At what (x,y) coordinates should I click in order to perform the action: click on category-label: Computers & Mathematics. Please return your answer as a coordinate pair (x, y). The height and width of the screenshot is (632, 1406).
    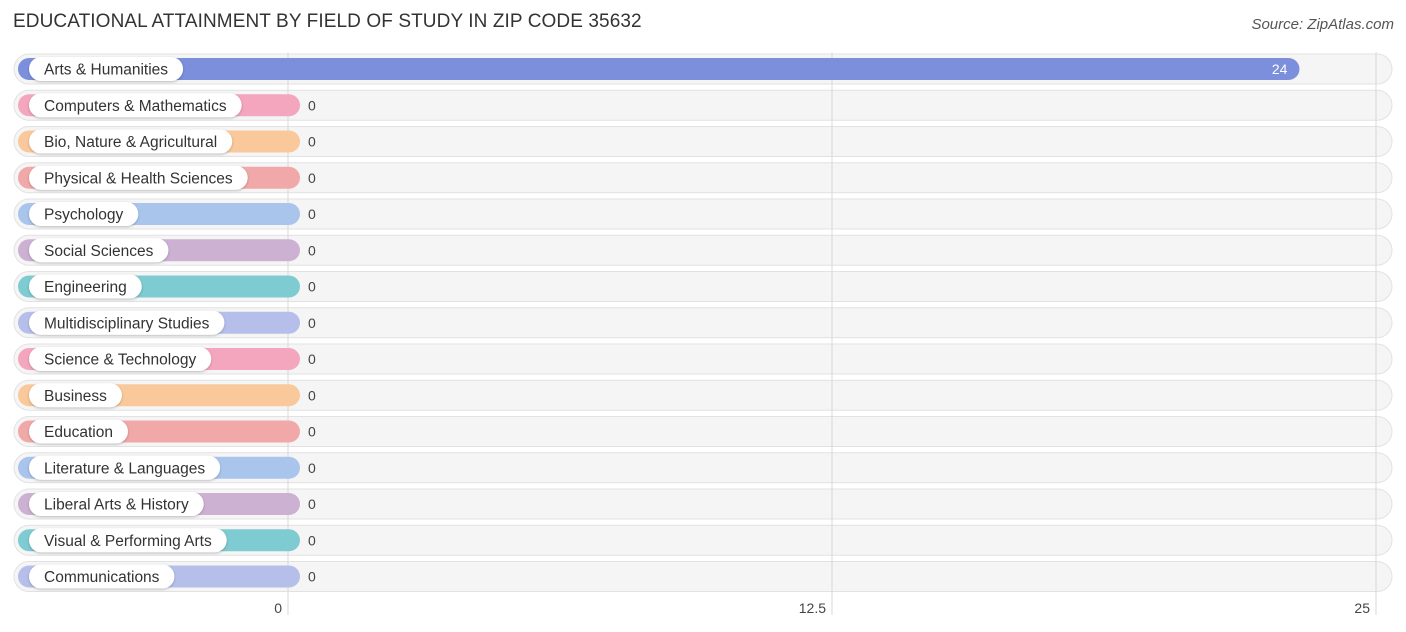
    Looking at the image, I should click on (135, 106).